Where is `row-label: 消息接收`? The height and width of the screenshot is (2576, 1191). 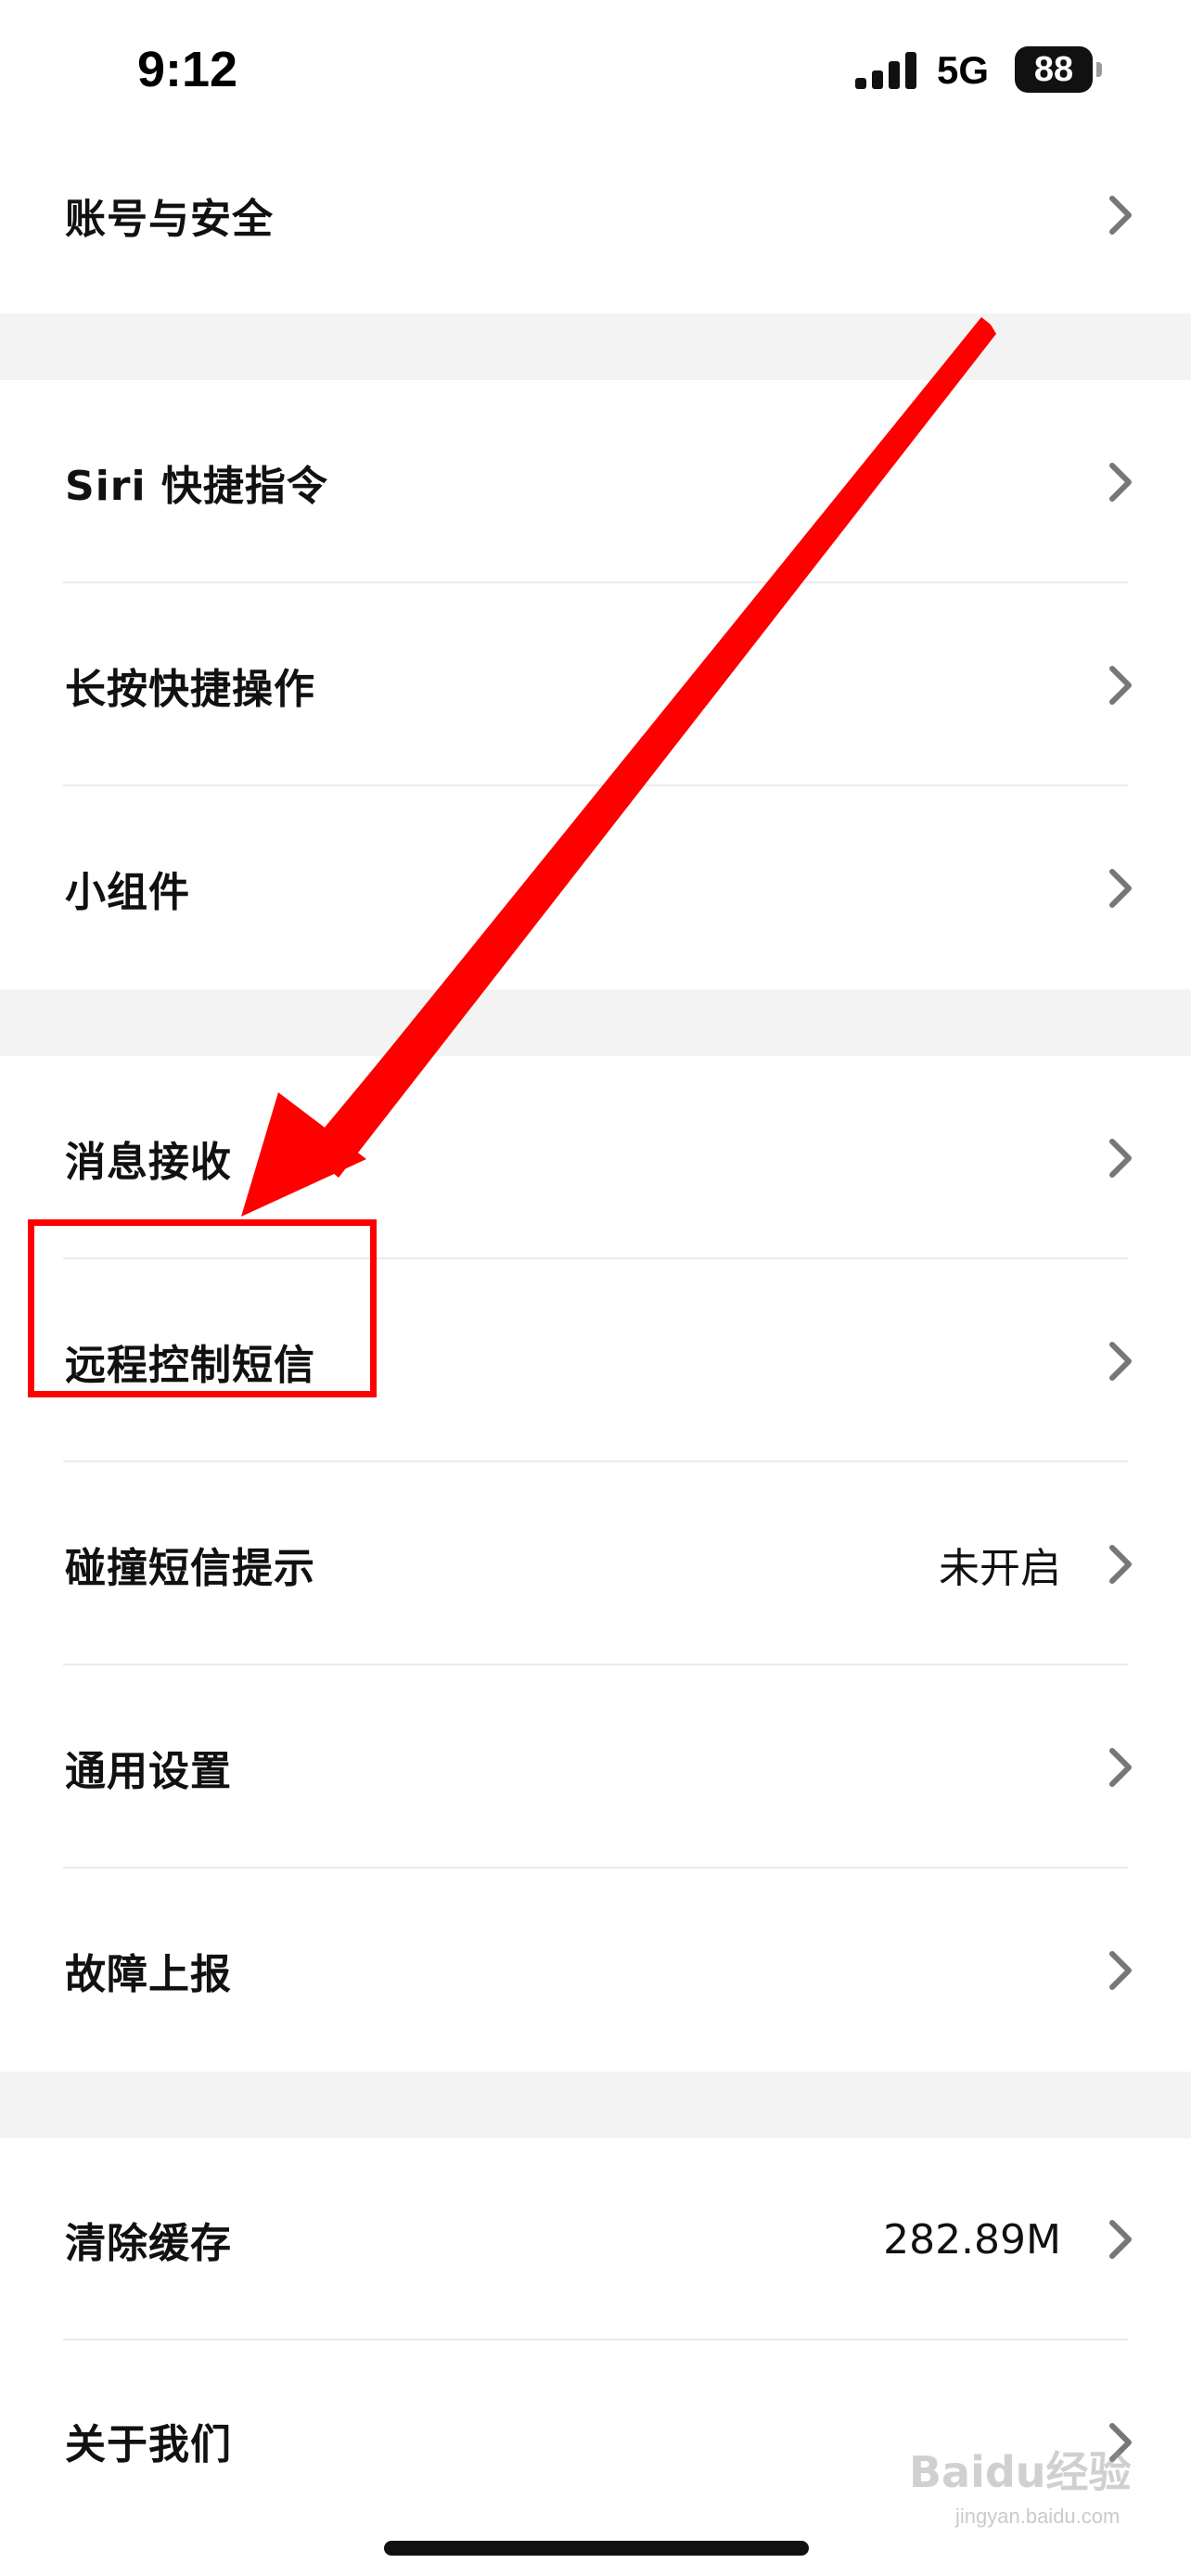 row-label: 消息接收 is located at coordinates (148, 1162).